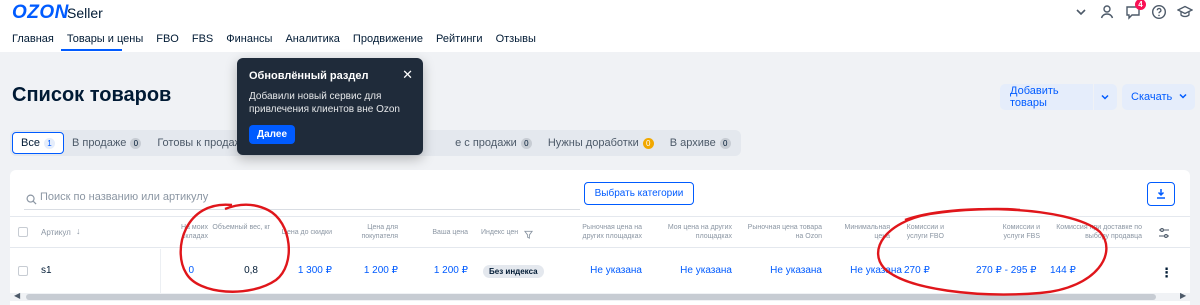  What do you see at coordinates (78, 231) in the screenshot?
I see `sort-arrow-icon: ↓` at bounding box center [78, 231].